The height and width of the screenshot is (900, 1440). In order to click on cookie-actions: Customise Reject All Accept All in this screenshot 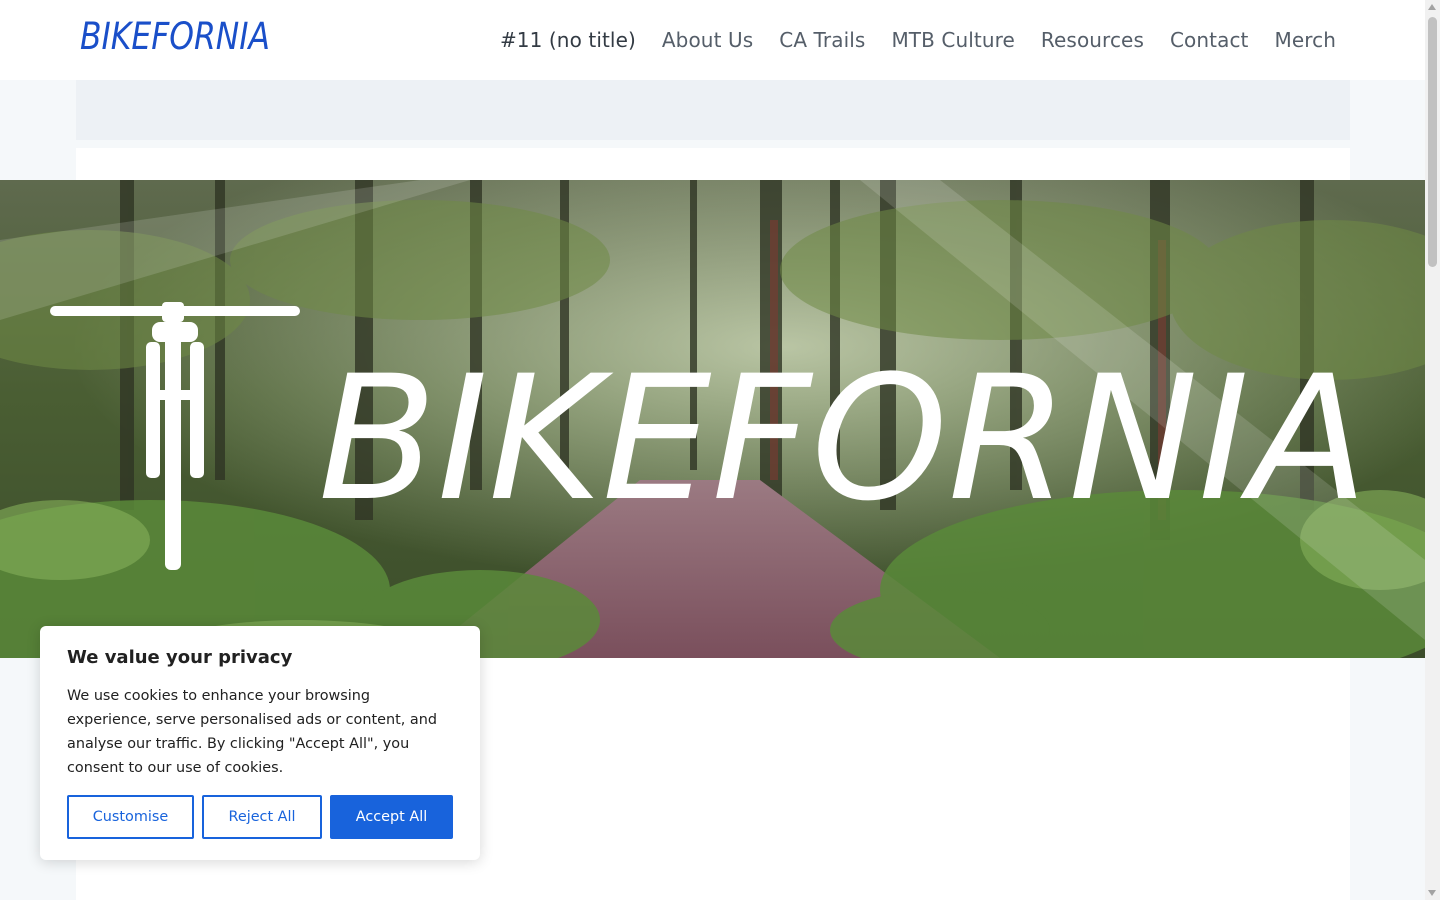, I will do `click(260, 817)`.